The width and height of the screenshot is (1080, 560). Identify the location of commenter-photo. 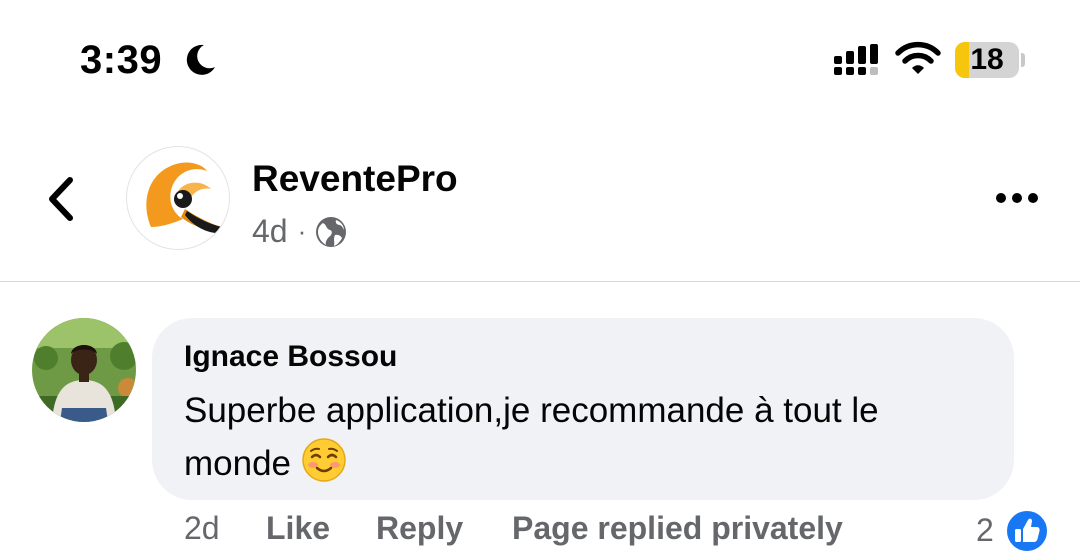
(84, 370).